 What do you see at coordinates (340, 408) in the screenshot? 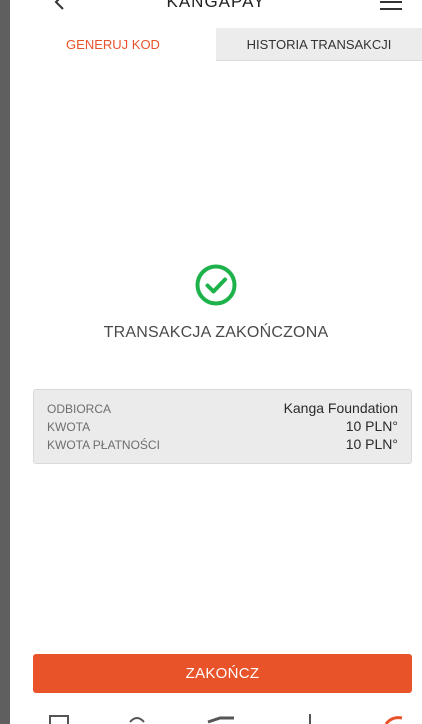
I see `recipient-value: Kanga Foundation` at bounding box center [340, 408].